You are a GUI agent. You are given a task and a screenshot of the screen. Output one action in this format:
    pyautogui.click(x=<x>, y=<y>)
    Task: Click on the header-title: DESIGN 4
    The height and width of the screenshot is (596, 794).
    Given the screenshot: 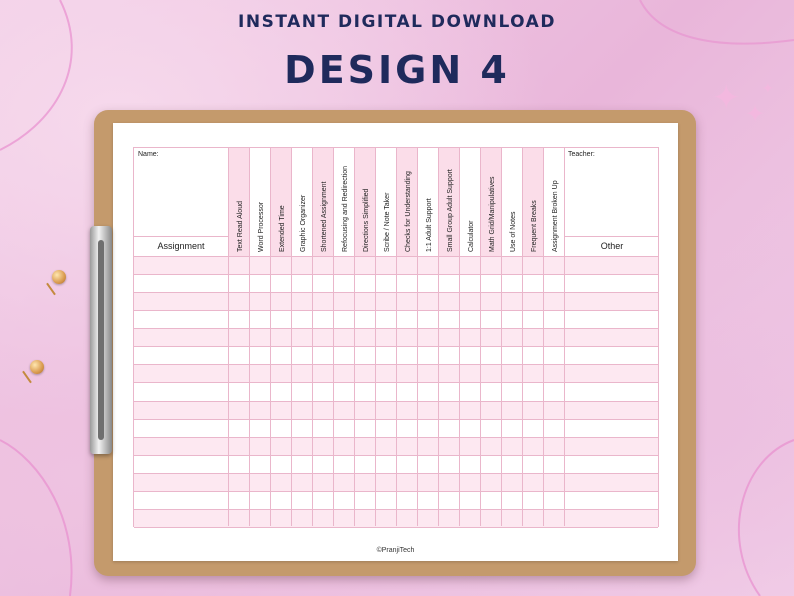 What is the action you would take?
    pyautogui.click(x=397, y=70)
    